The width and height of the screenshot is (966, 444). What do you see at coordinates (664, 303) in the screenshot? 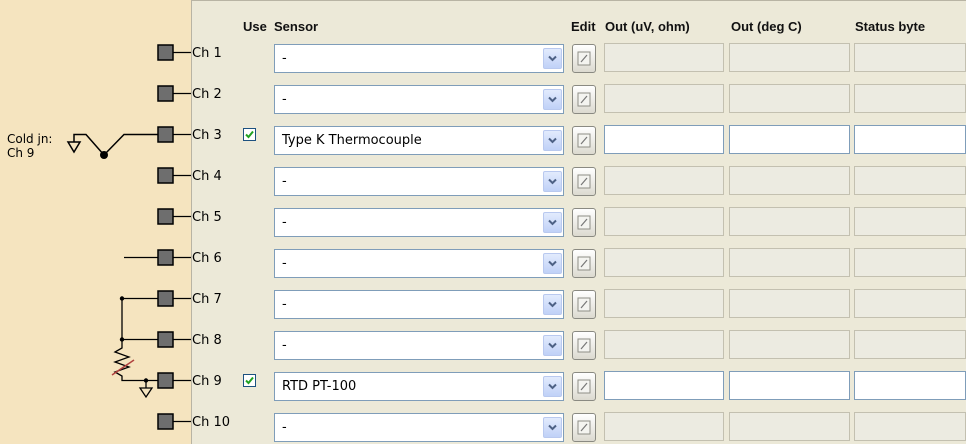
I see `out-raw-field-ch7` at bounding box center [664, 303].